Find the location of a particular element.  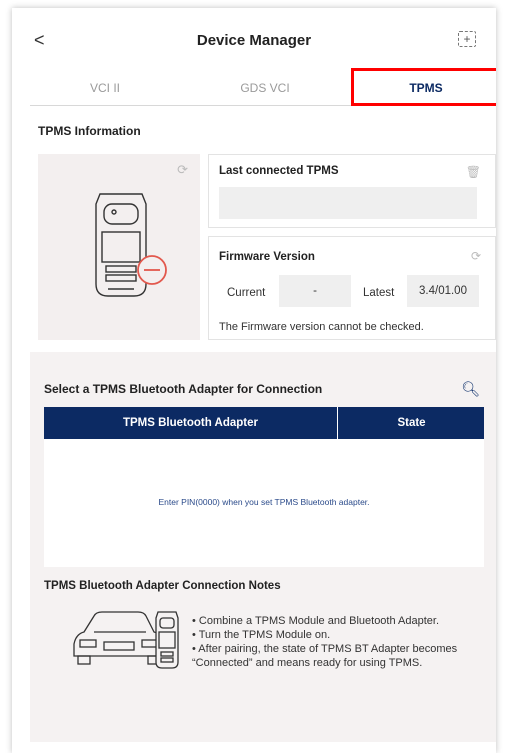

page-title: Device Manager is located at coordinates (254, 40).